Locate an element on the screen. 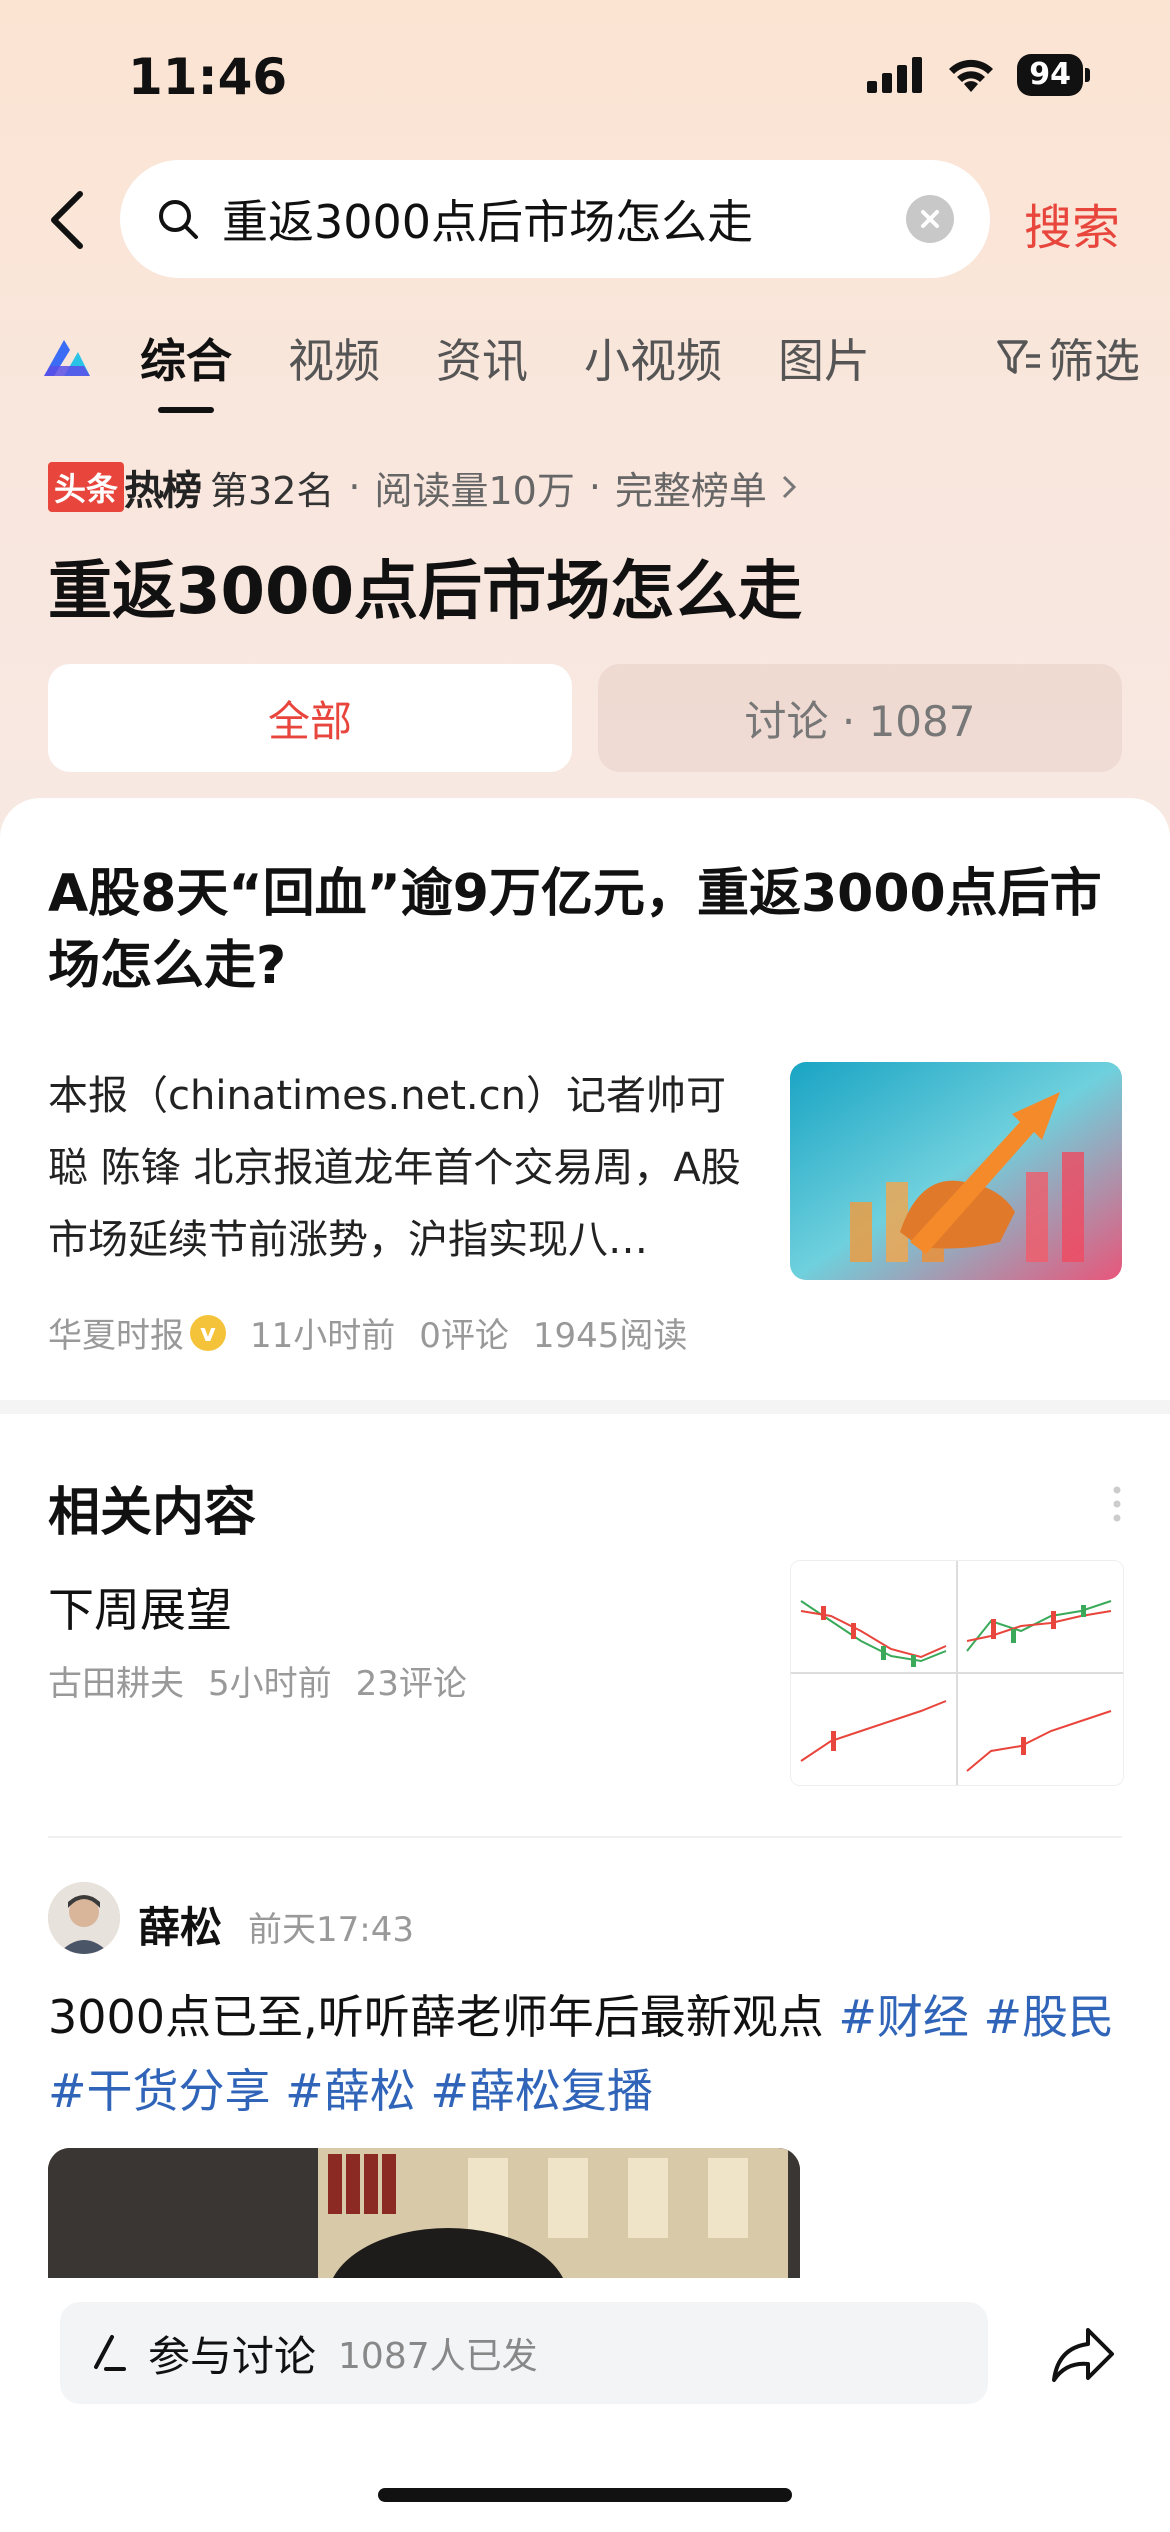  clear-button is located at coordinates (930, 219).